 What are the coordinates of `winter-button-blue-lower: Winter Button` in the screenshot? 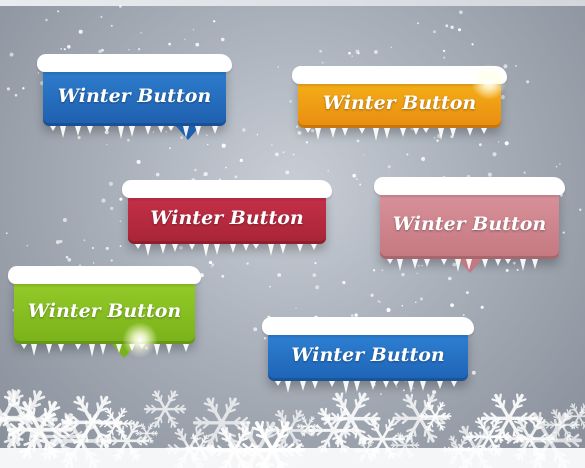 It's located at (368, 355).